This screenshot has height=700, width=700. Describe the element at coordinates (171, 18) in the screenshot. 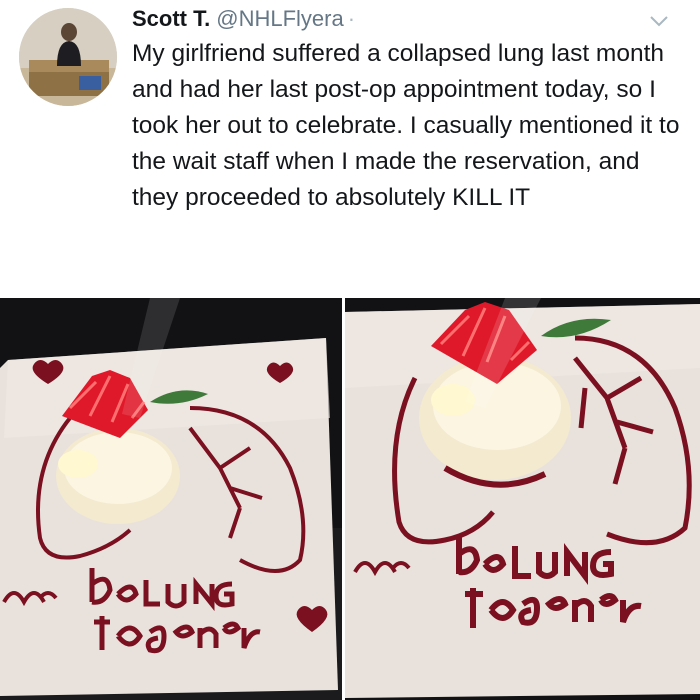

I see `author-name: Scott T.` at that location.